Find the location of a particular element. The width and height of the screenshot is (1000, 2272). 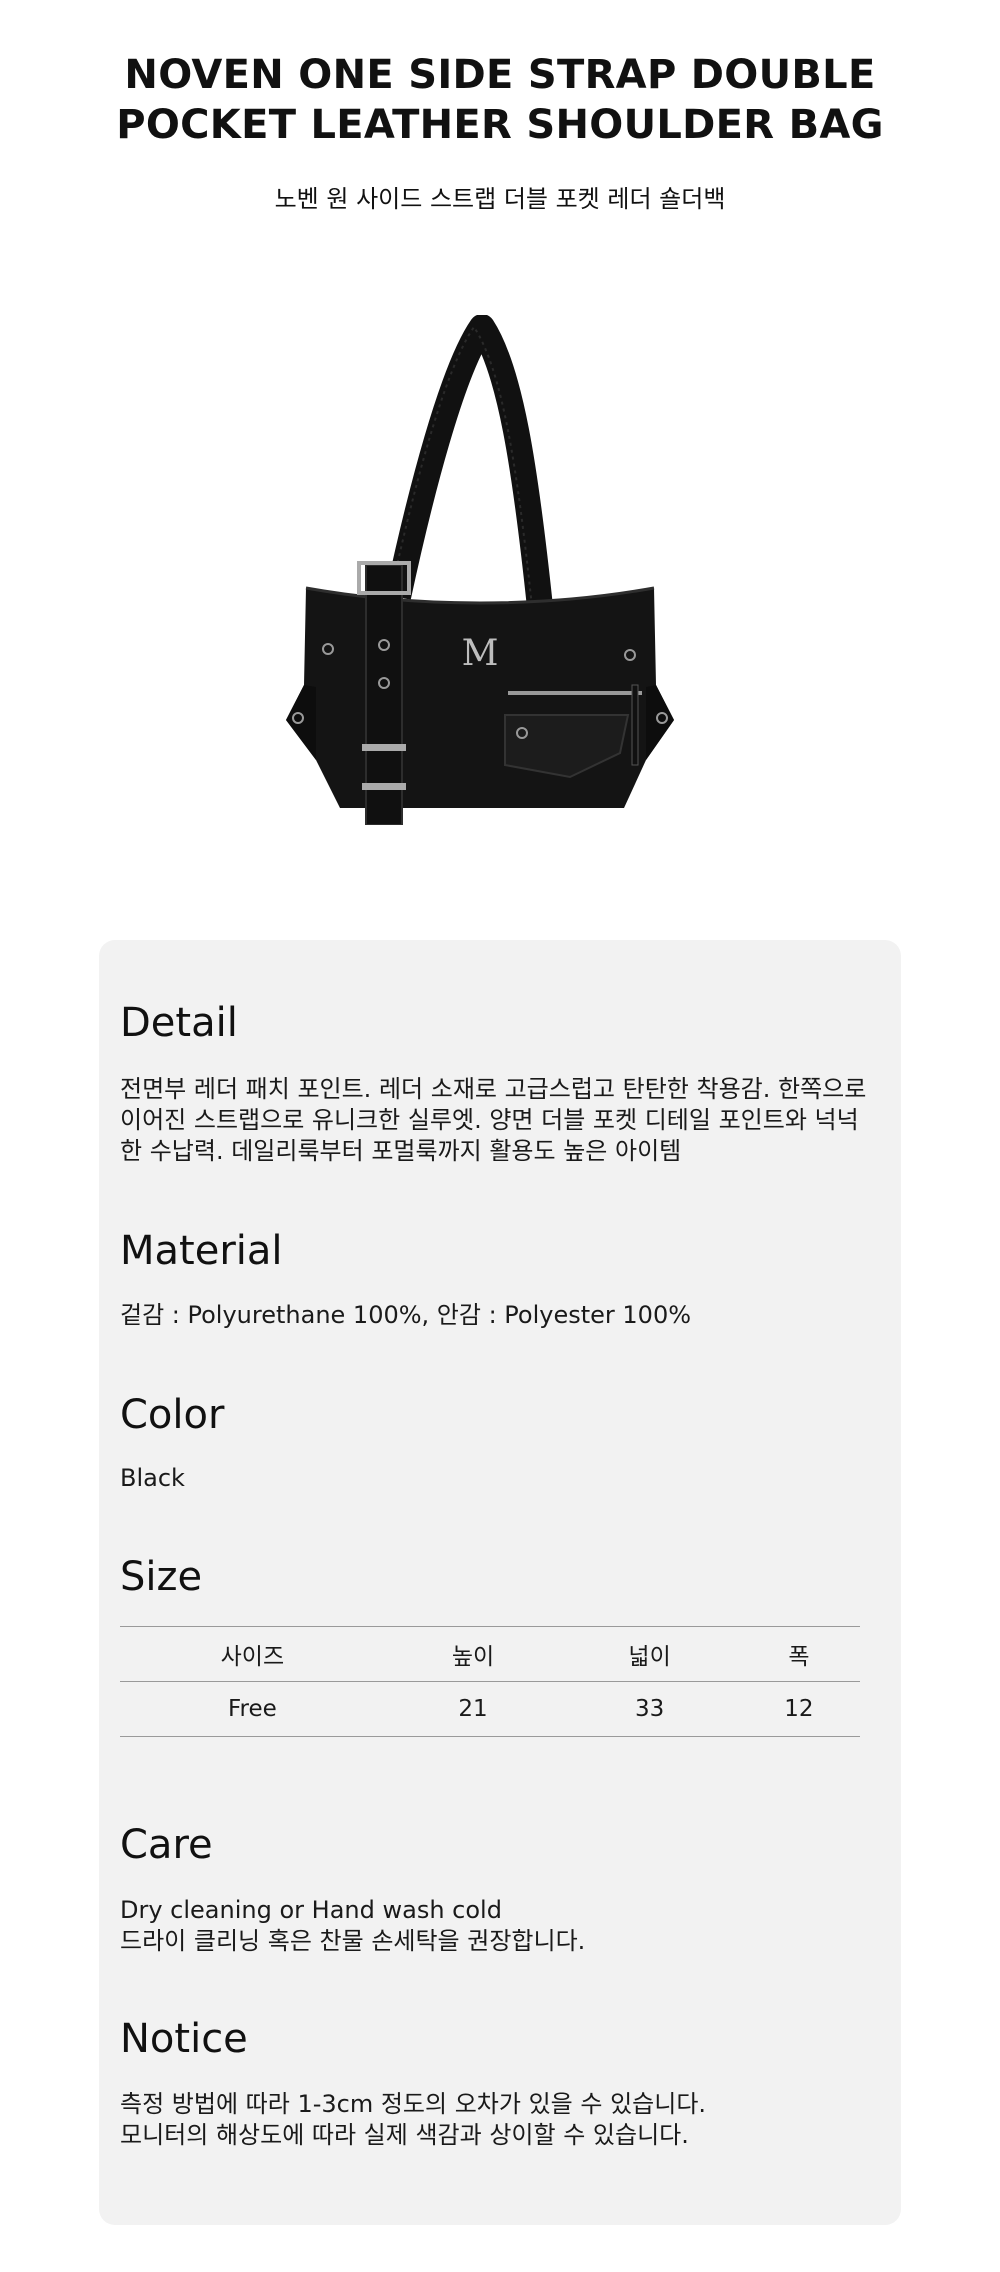

product-subtitle-korean: 노벤 원 사이드 스트랩 더블 포켓 레더 숄더백 is located at coordinates (500, 199).